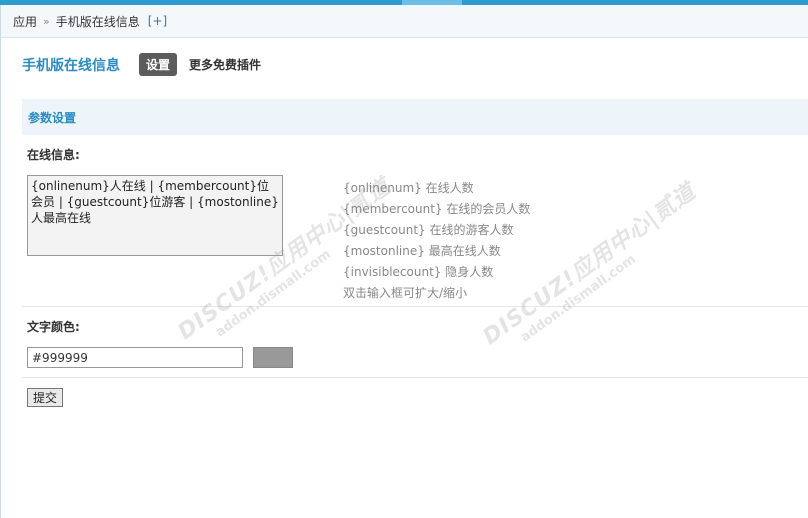  I want to click on title-row: 手机版在线信息 设置 更多免费插件, so click(141, 64).